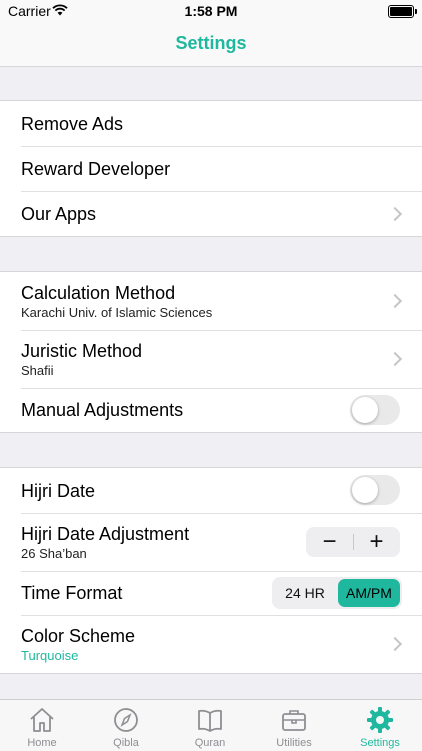 This screenshot has width=422, height=751. What do you see at coordinates (42, 720) in the screenshot?
I see `house-icon` at bounding box center [42, 720].